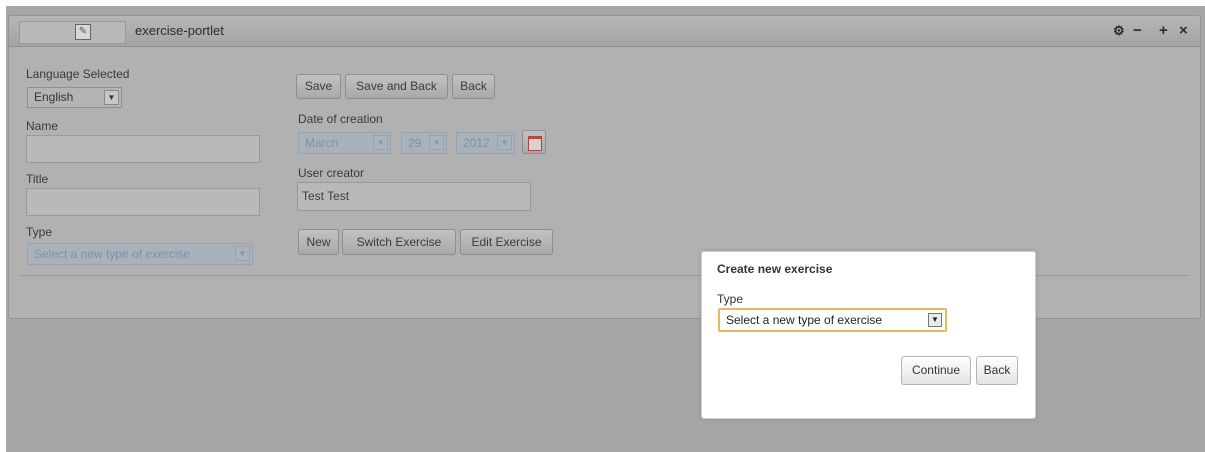  What do you see at coordinates (804, 320) in the screenshot?
I see `dialog-type-value: Select a new type of exercise` at bounding box center [804, 320].